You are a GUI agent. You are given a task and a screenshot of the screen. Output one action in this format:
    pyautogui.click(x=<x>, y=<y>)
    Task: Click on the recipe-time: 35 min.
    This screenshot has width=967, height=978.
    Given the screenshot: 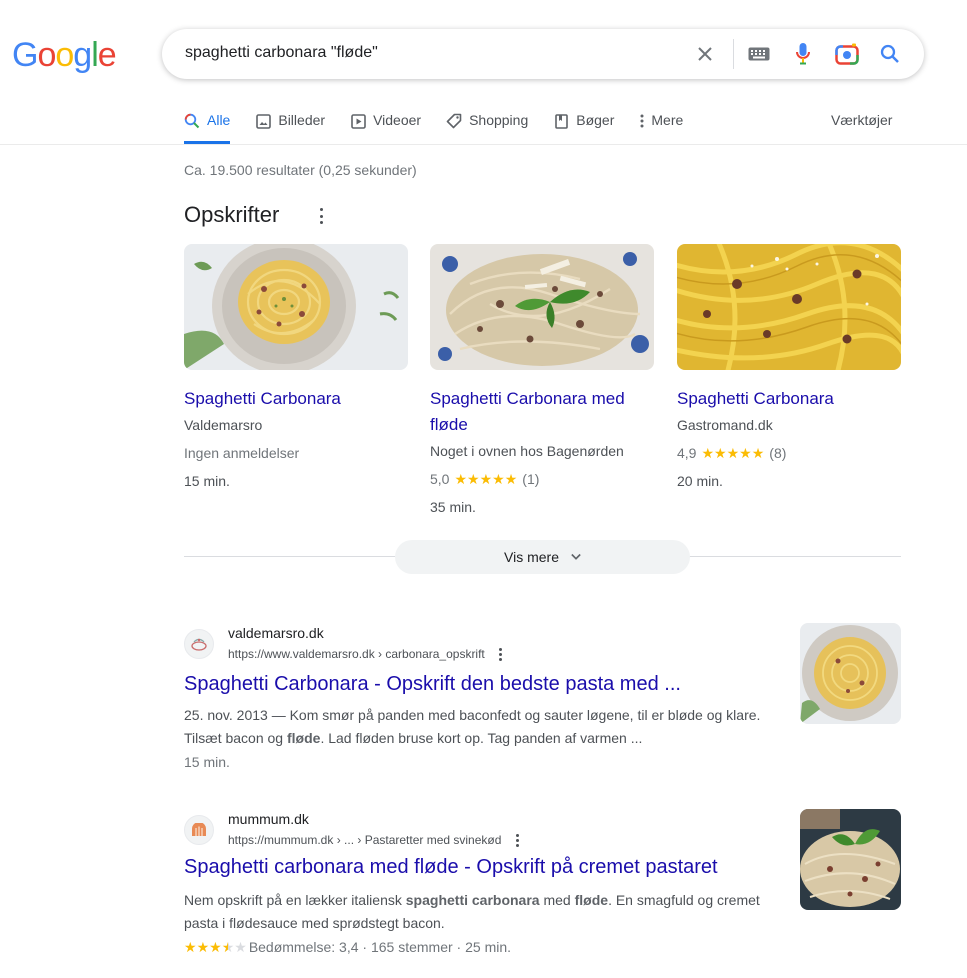 What is the action you would take?
    pyautogui.click(x=453, y=507)
    